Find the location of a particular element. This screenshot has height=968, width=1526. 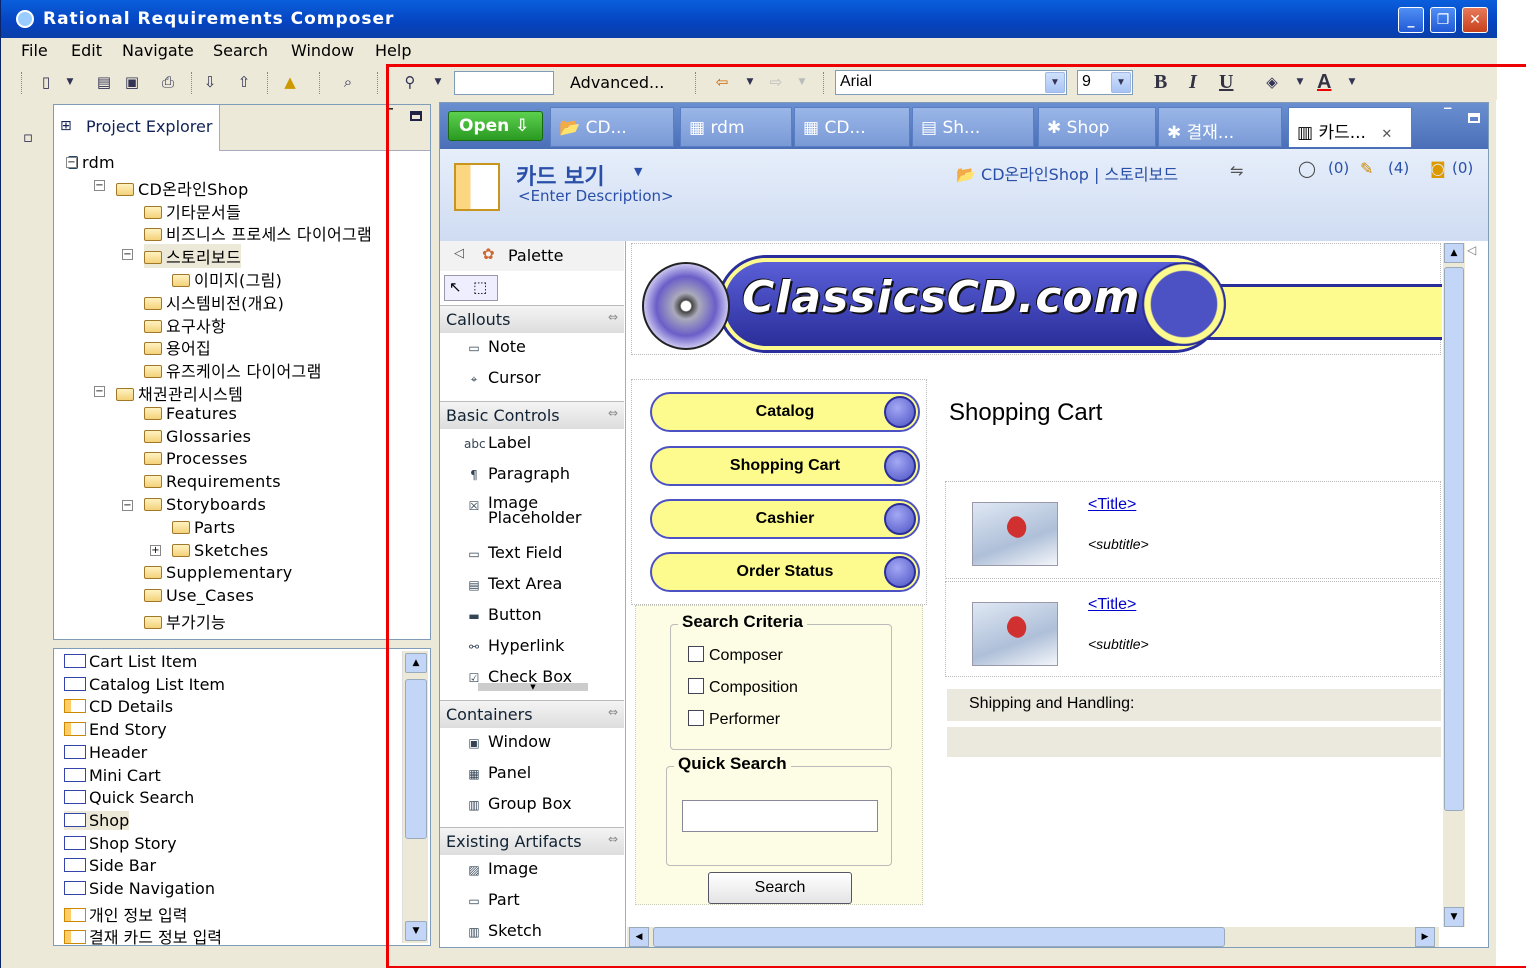

italic-button: I is located at coordinates (1193, 82).